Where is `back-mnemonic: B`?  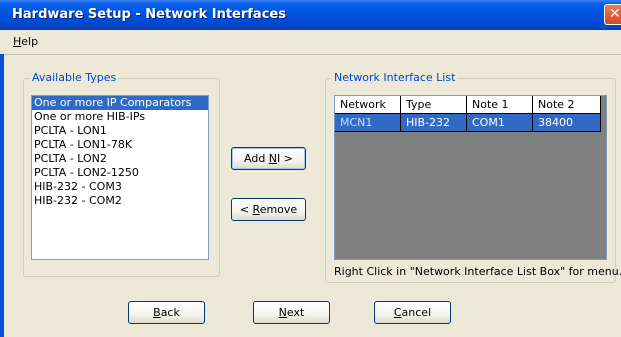
back-mnemonic: B is located at coordinates (157, 312).